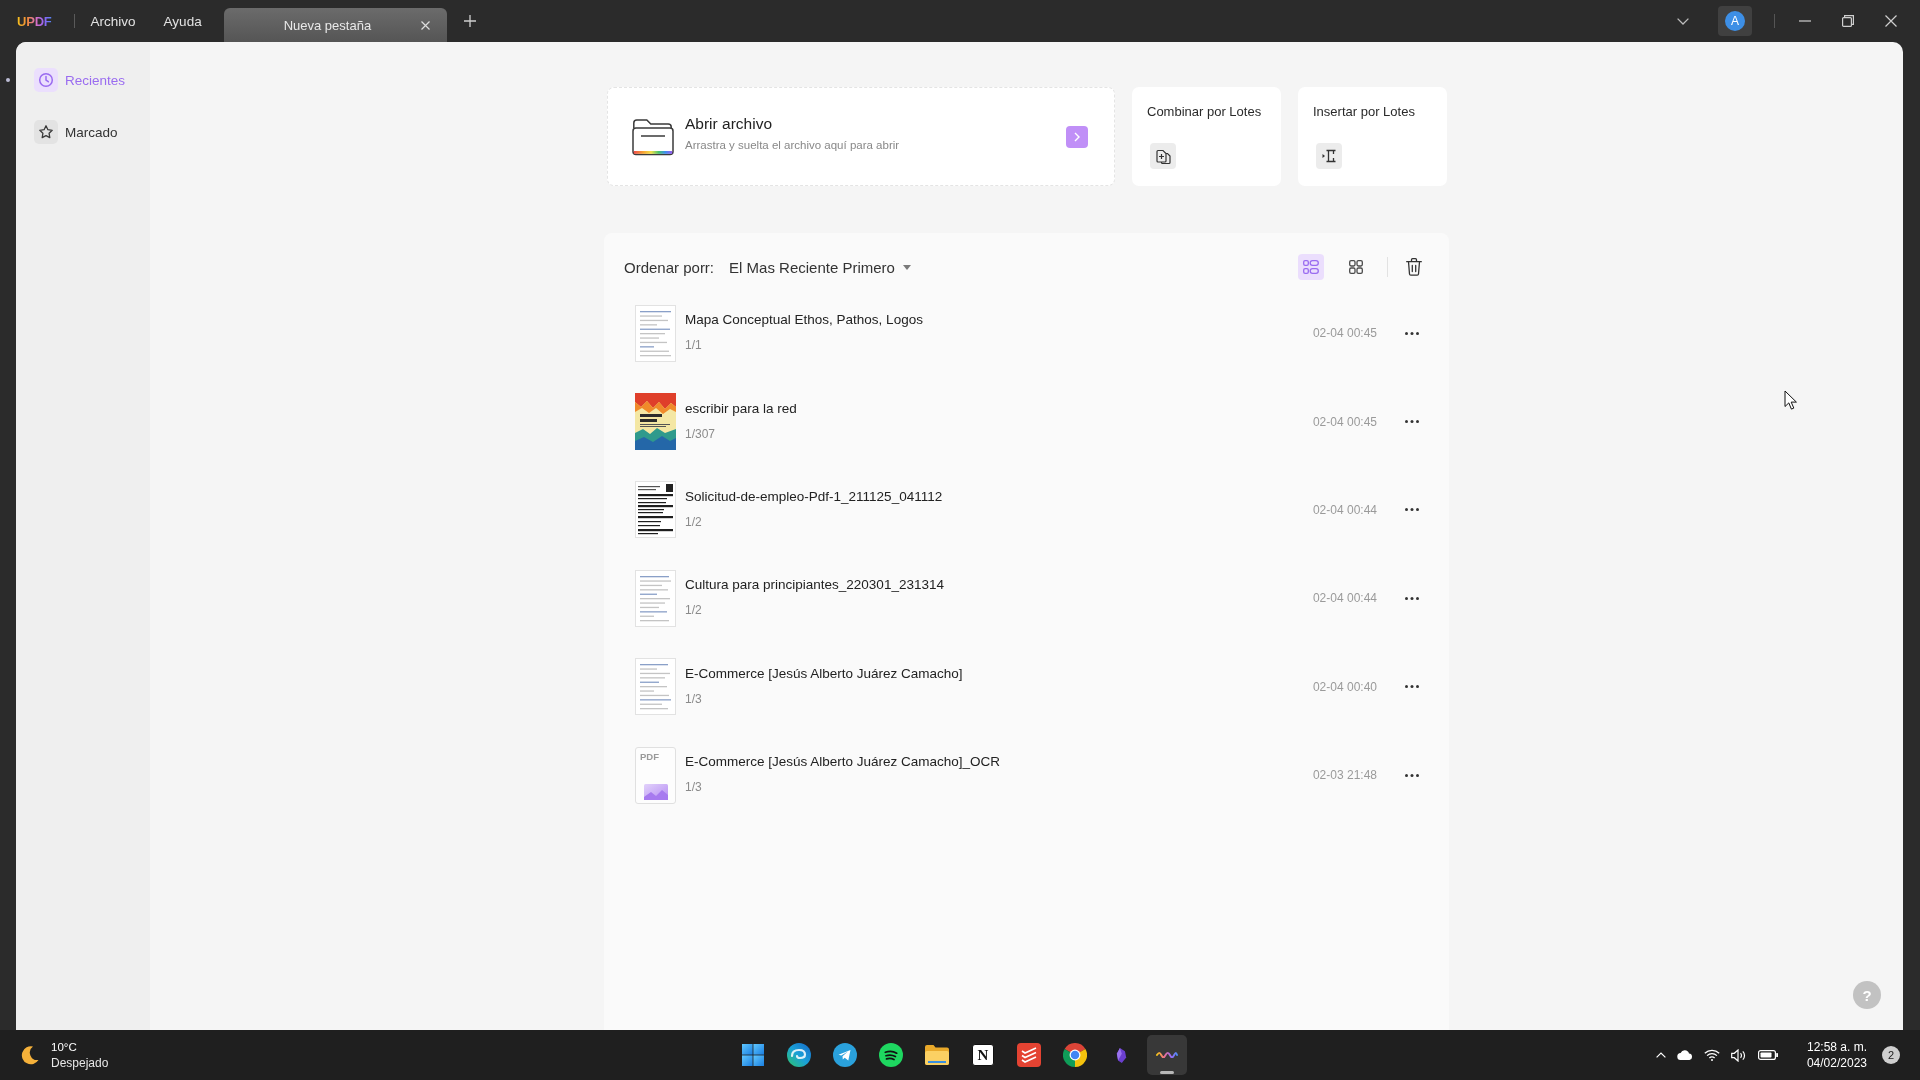  Describe the element at coordinates (1848, 21) in the screenshot. I see `restore-icon` at that location.